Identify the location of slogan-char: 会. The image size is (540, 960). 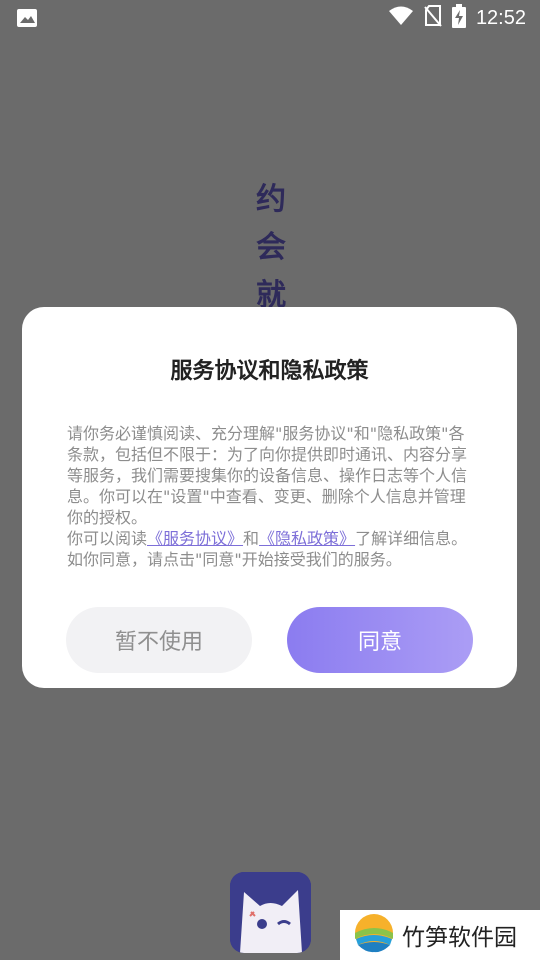
(271, 247).